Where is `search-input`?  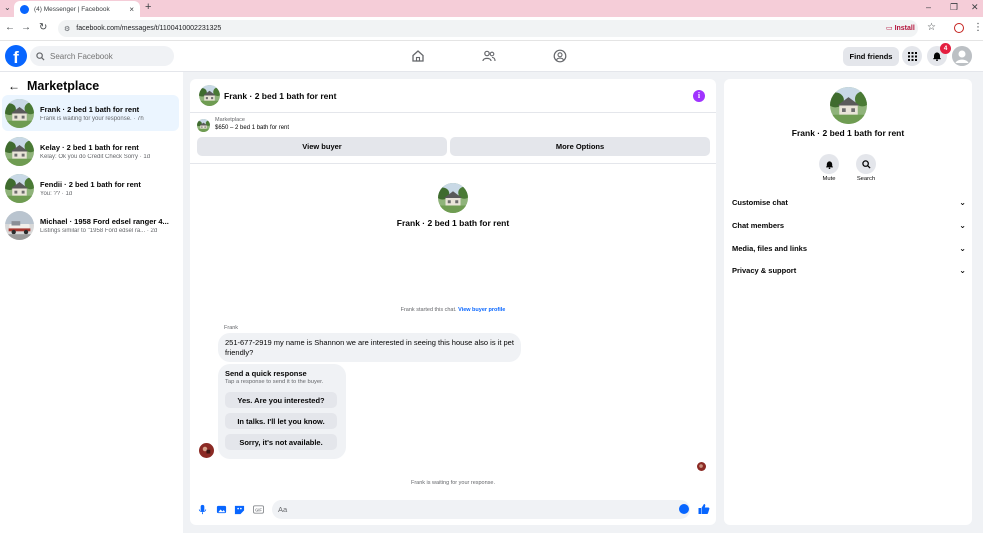 search-input is located at coordinates (105, 56).